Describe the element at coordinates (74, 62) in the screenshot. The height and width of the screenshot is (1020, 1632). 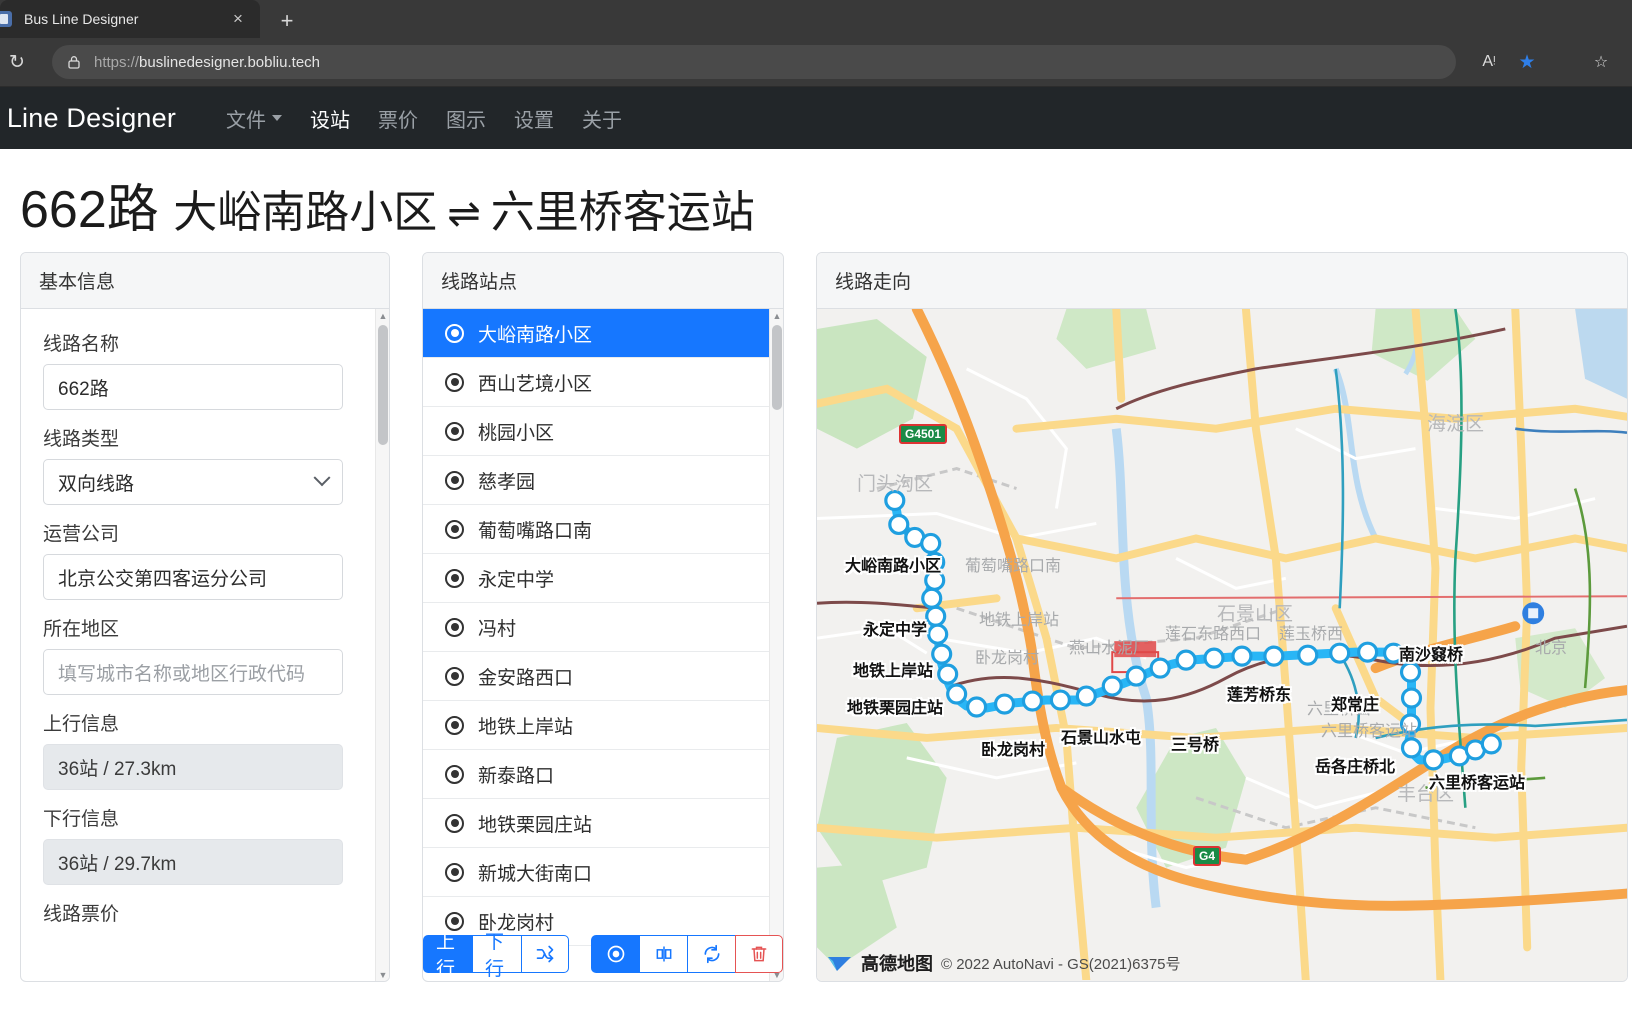
I see `lock-icon` at that location.